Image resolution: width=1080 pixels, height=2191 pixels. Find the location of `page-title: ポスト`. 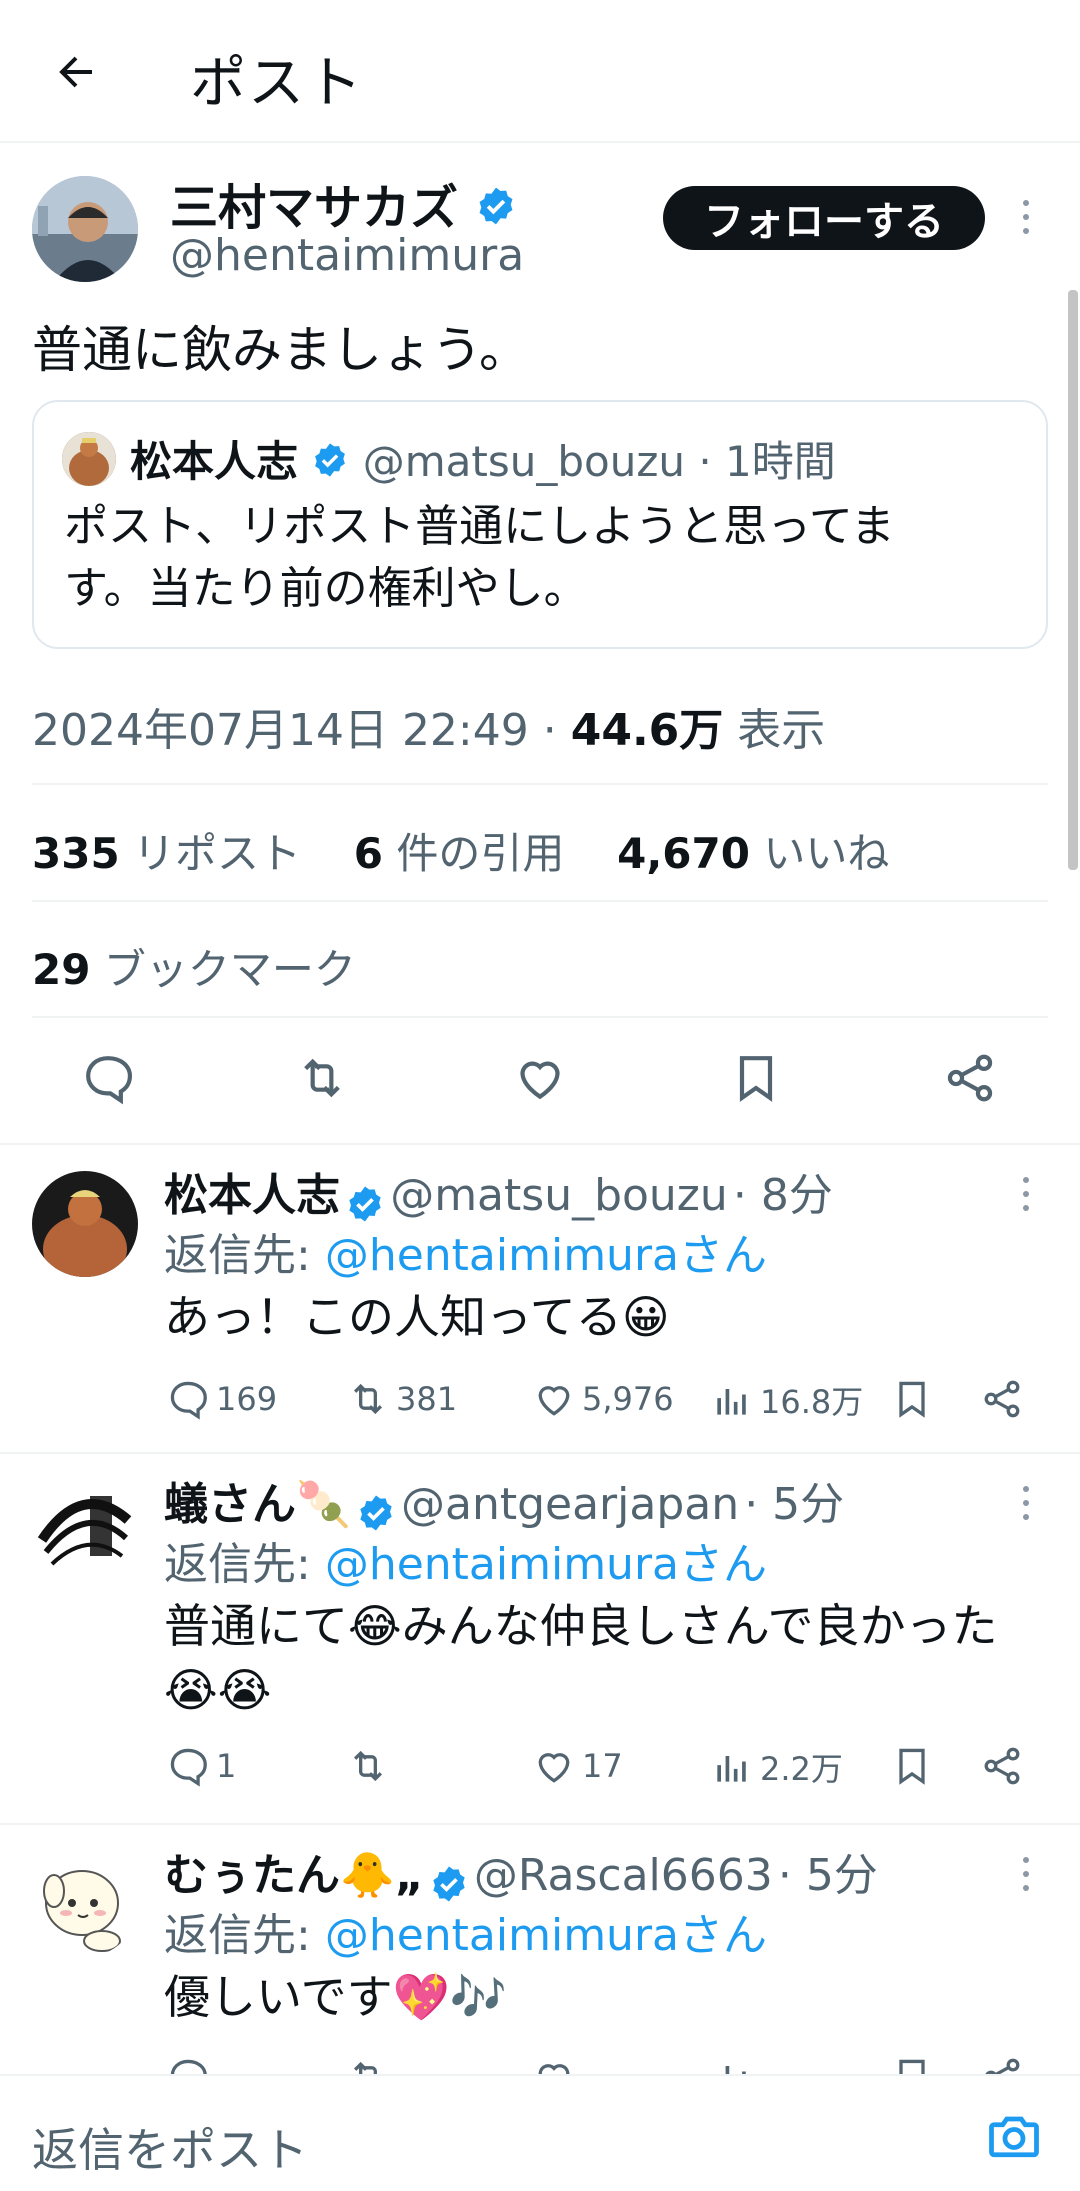

page-title: ポスト is located at coordinates (277, 83).